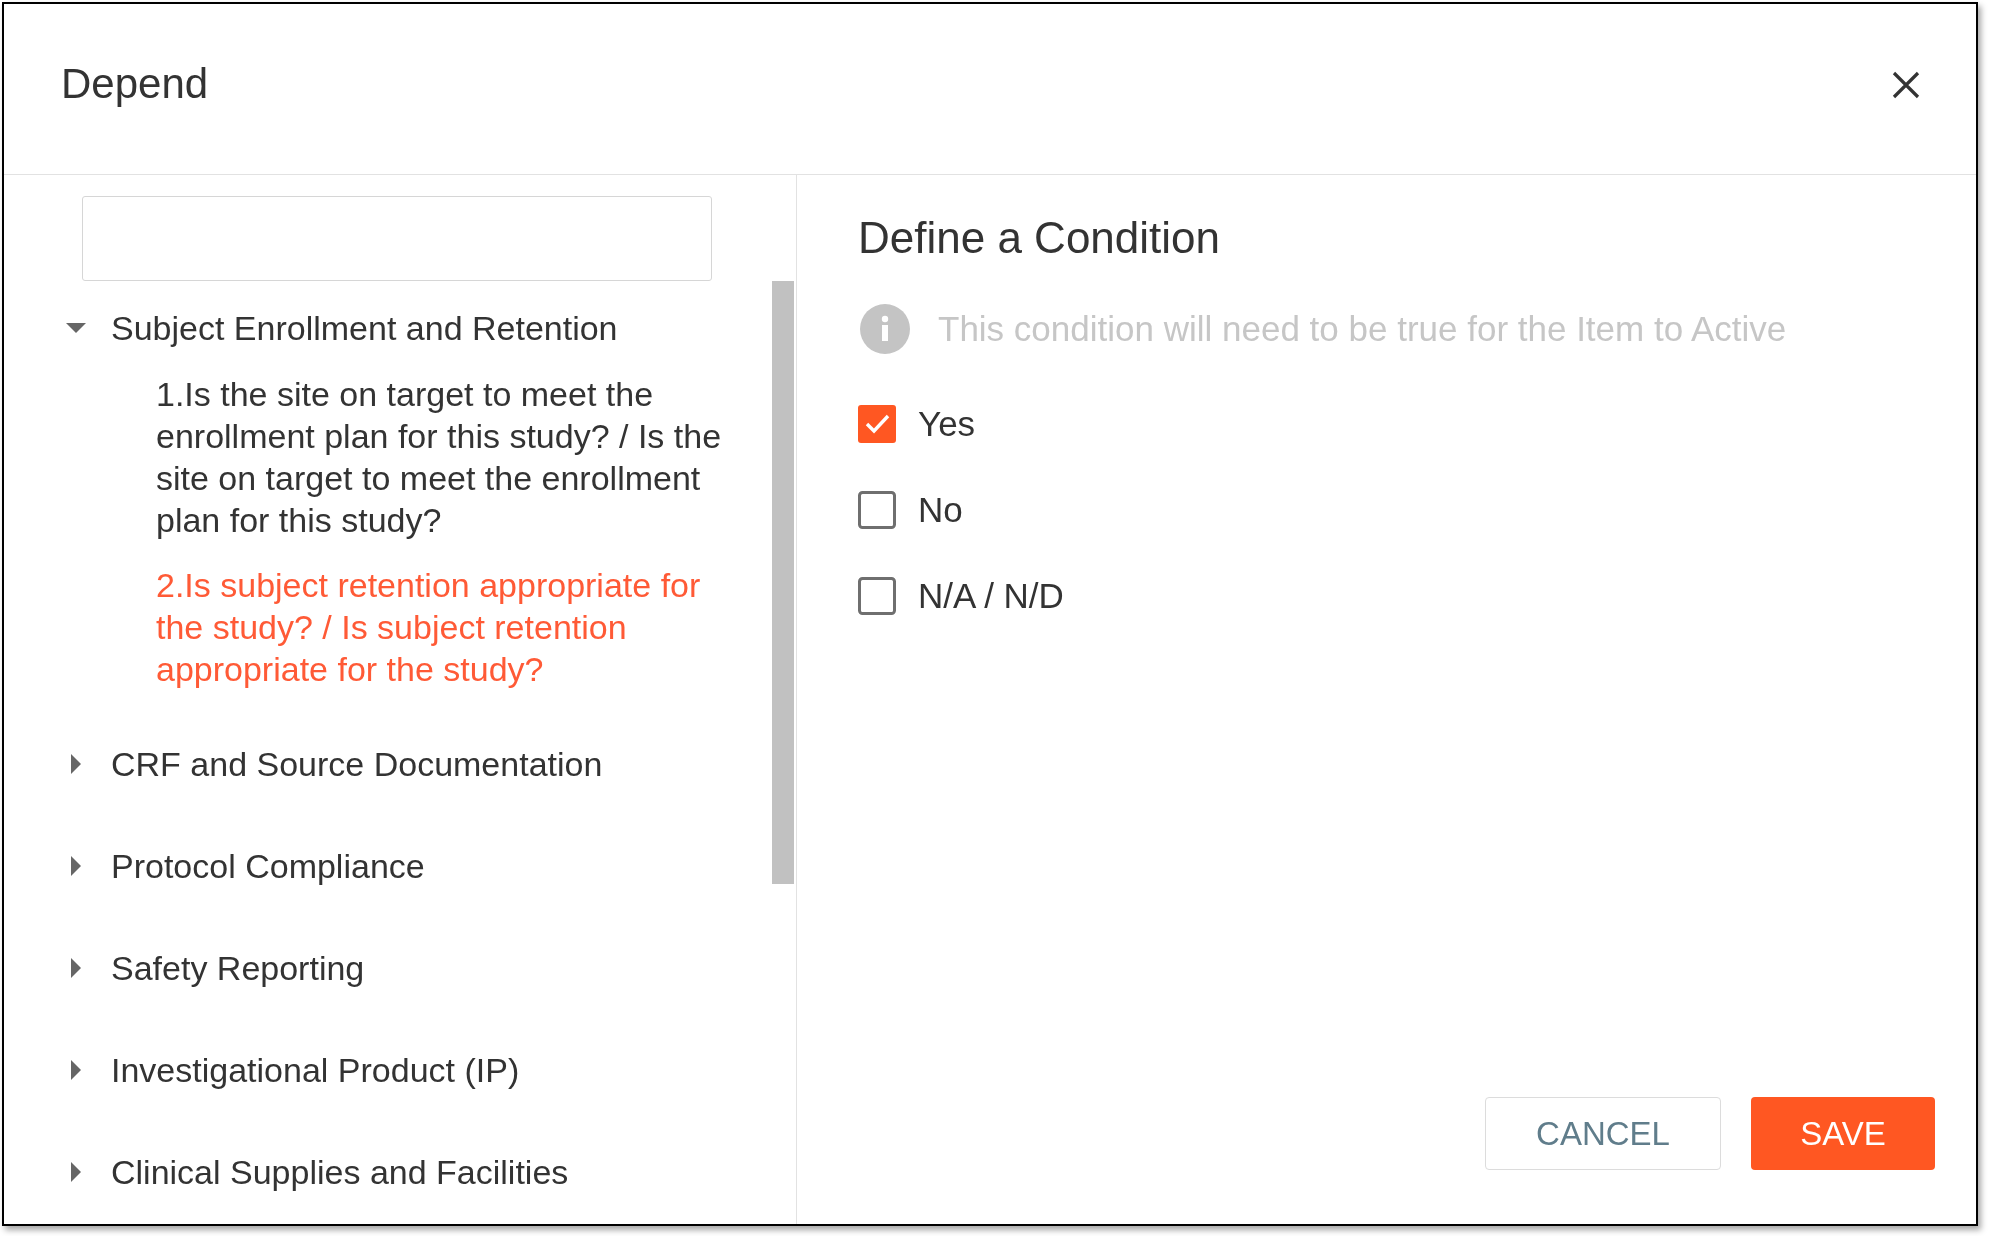 The width and height of the screenshot is (1990, 1236). Describe the element at coordinates (1362, 329) in the screenshot. I see `hint-text: This condition will need to be true for the Item to Active` at that location.